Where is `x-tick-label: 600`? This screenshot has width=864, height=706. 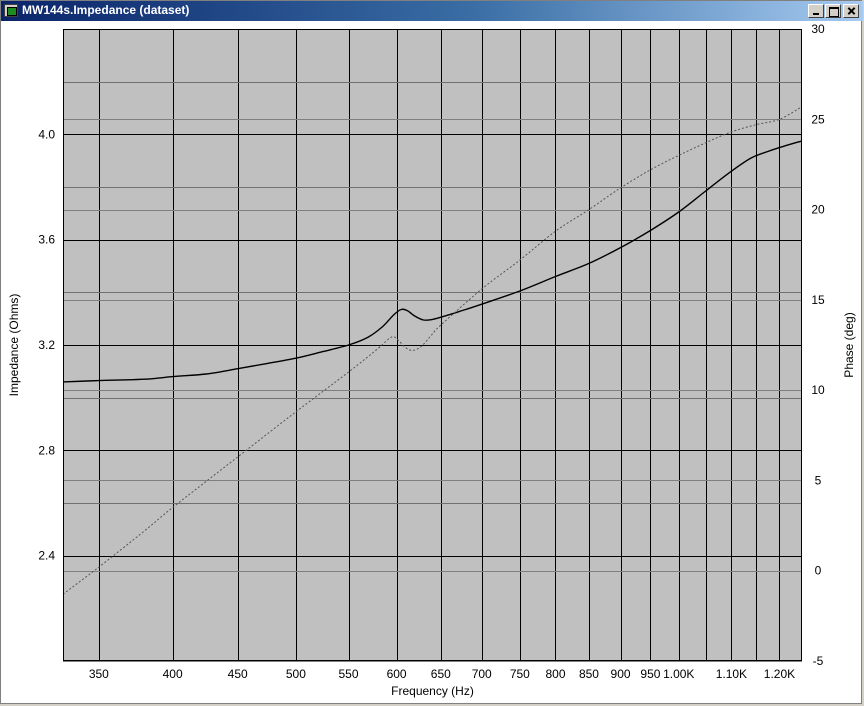
x-tick-label: 600 is located at coordinates (397, 674).